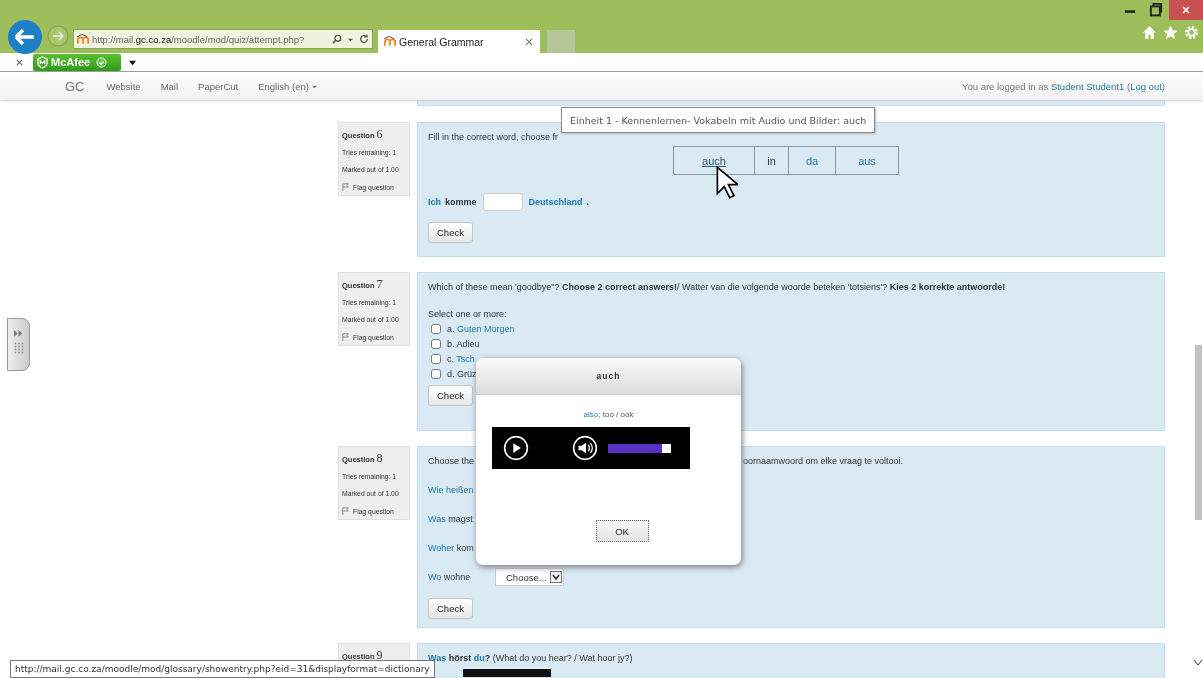 The height and width of the screenshot is (678, 1203). Describe the element at coordinates (555, 577) in the screenshot. I see `dropdown-arrow-icon` at that location.